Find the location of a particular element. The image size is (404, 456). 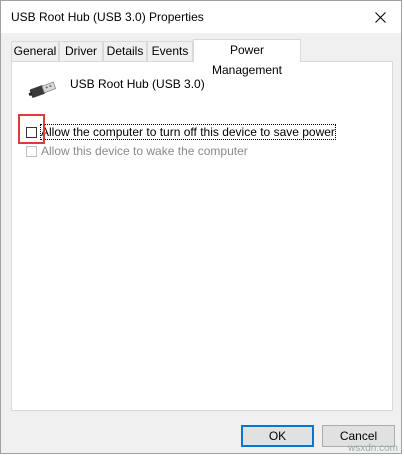

checkbox-highlight-box is located at coordinates (31, 129).